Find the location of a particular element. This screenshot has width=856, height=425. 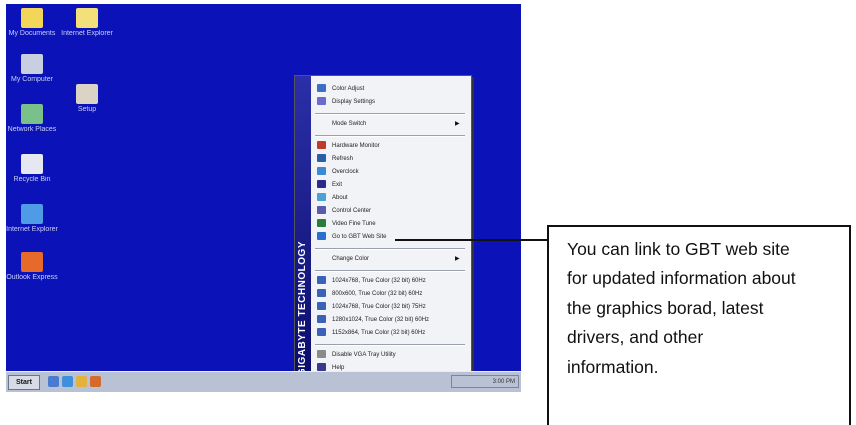

menu-item-label: Color Adjust is located at coordinates (348, 89).